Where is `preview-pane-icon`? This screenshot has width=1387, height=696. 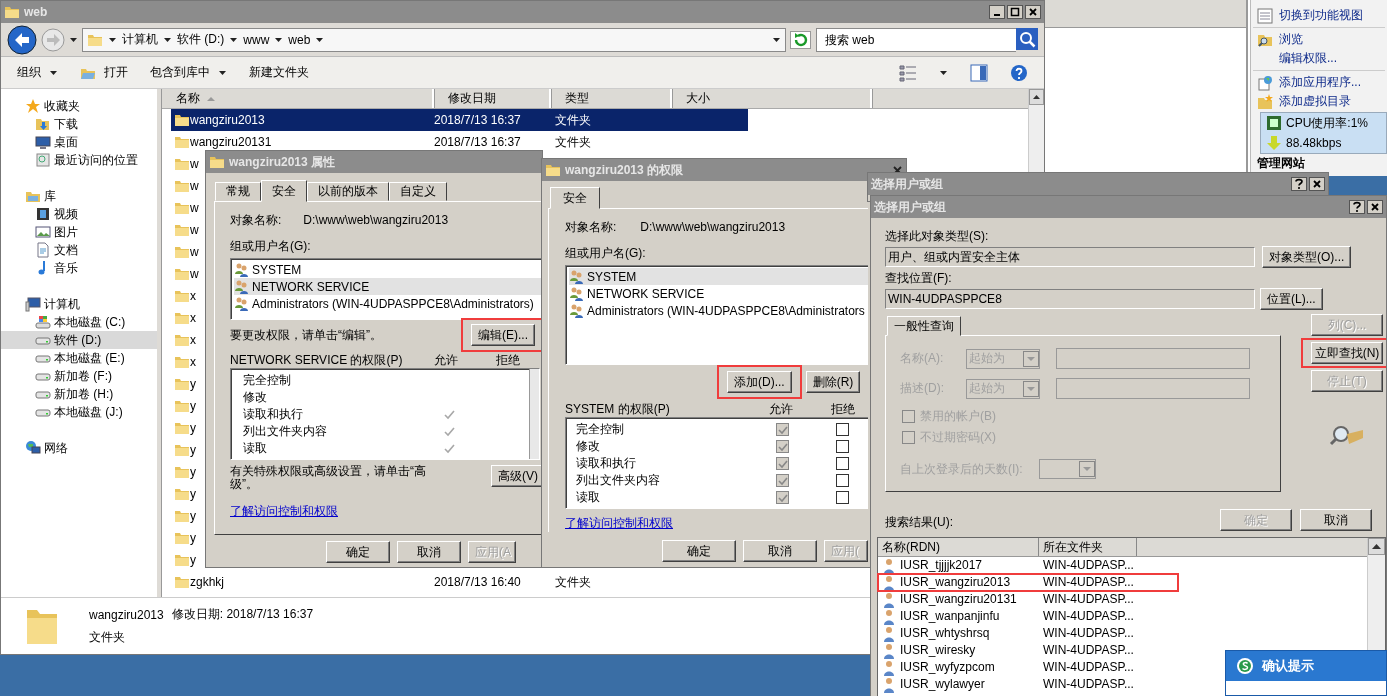 preview-pane-icon is located at coordinates (979, 72).